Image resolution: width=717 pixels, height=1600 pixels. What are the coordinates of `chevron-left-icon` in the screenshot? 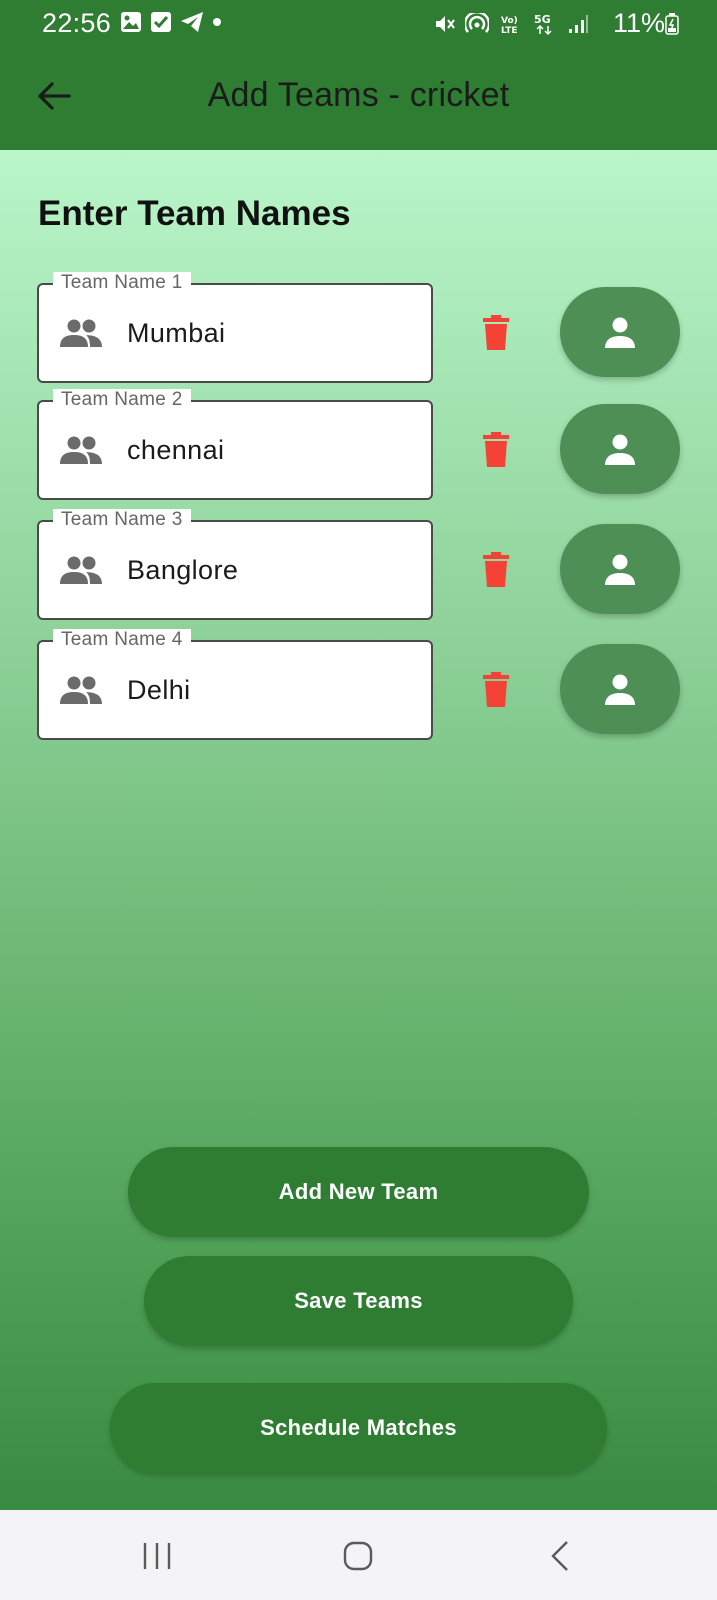 It's located at (559, 1556).